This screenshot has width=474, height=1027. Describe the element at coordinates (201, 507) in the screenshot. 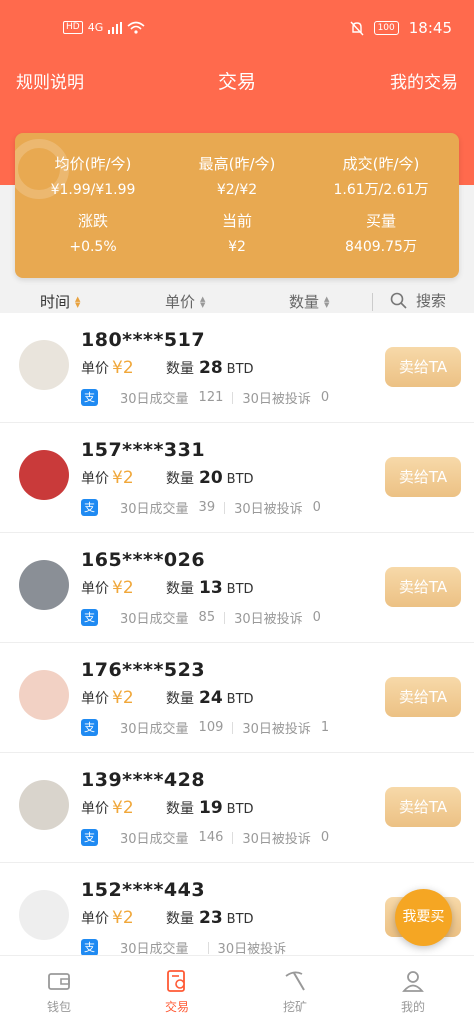

I see `seller-stats: 支 30日成交量 39 30日被投诉 0` at that location.